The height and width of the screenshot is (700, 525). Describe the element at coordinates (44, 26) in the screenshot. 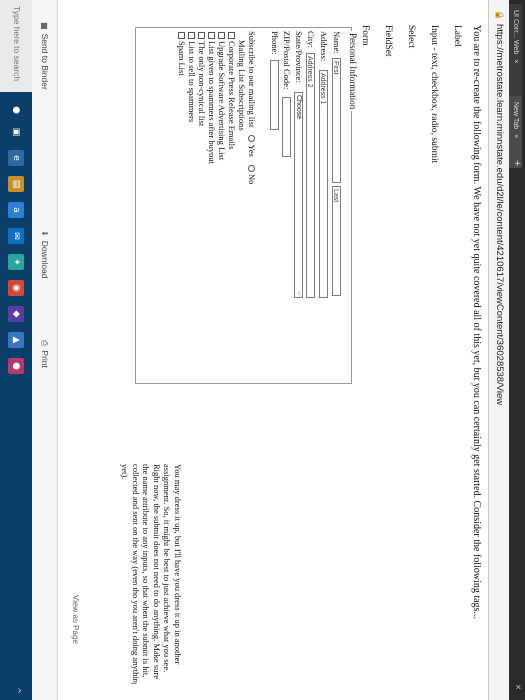

I see `binder-icon: ■` at that location.